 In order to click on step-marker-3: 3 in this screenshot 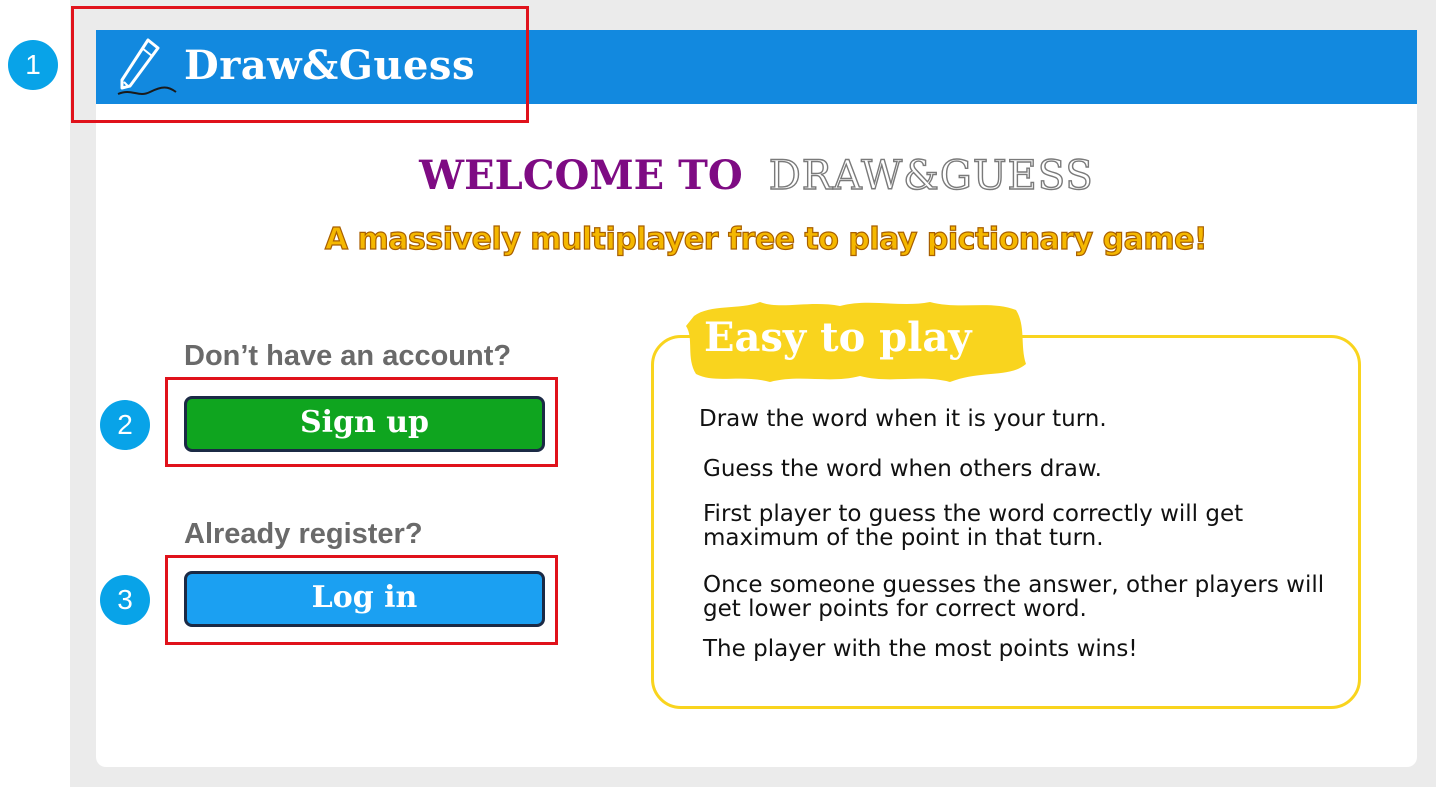, I will do `click(125, 600)`.